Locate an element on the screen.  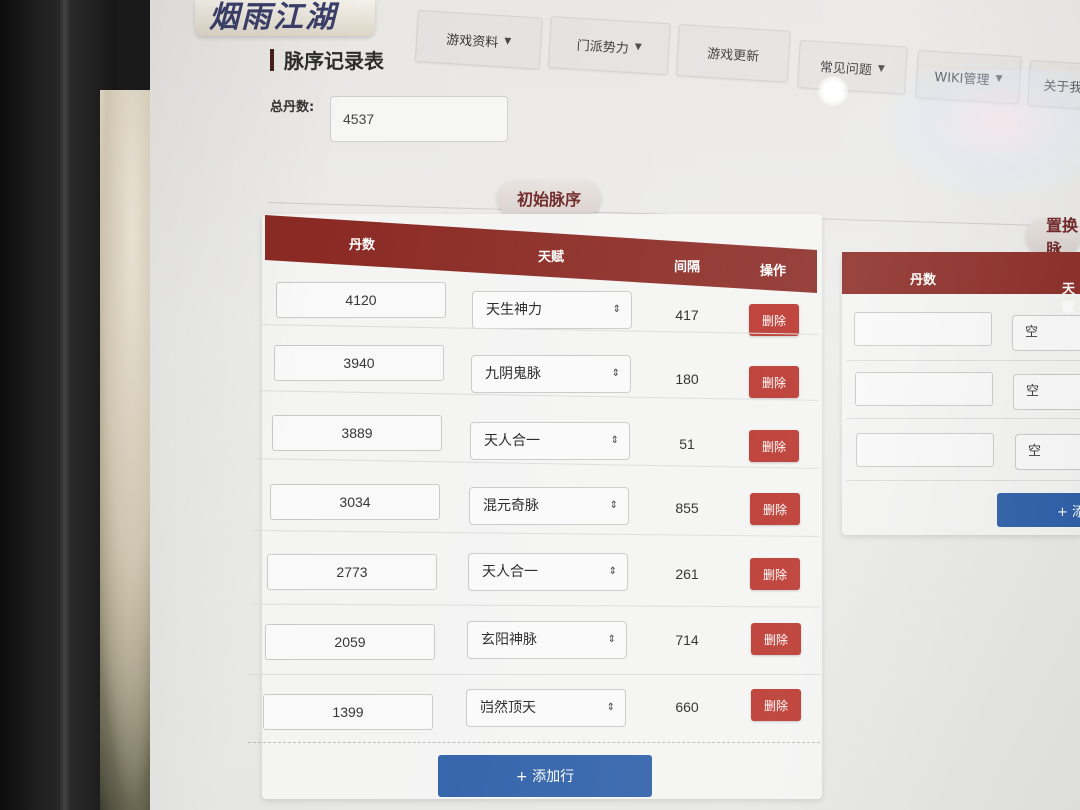
gap-value: 855 is located at coordinates (687, 508).